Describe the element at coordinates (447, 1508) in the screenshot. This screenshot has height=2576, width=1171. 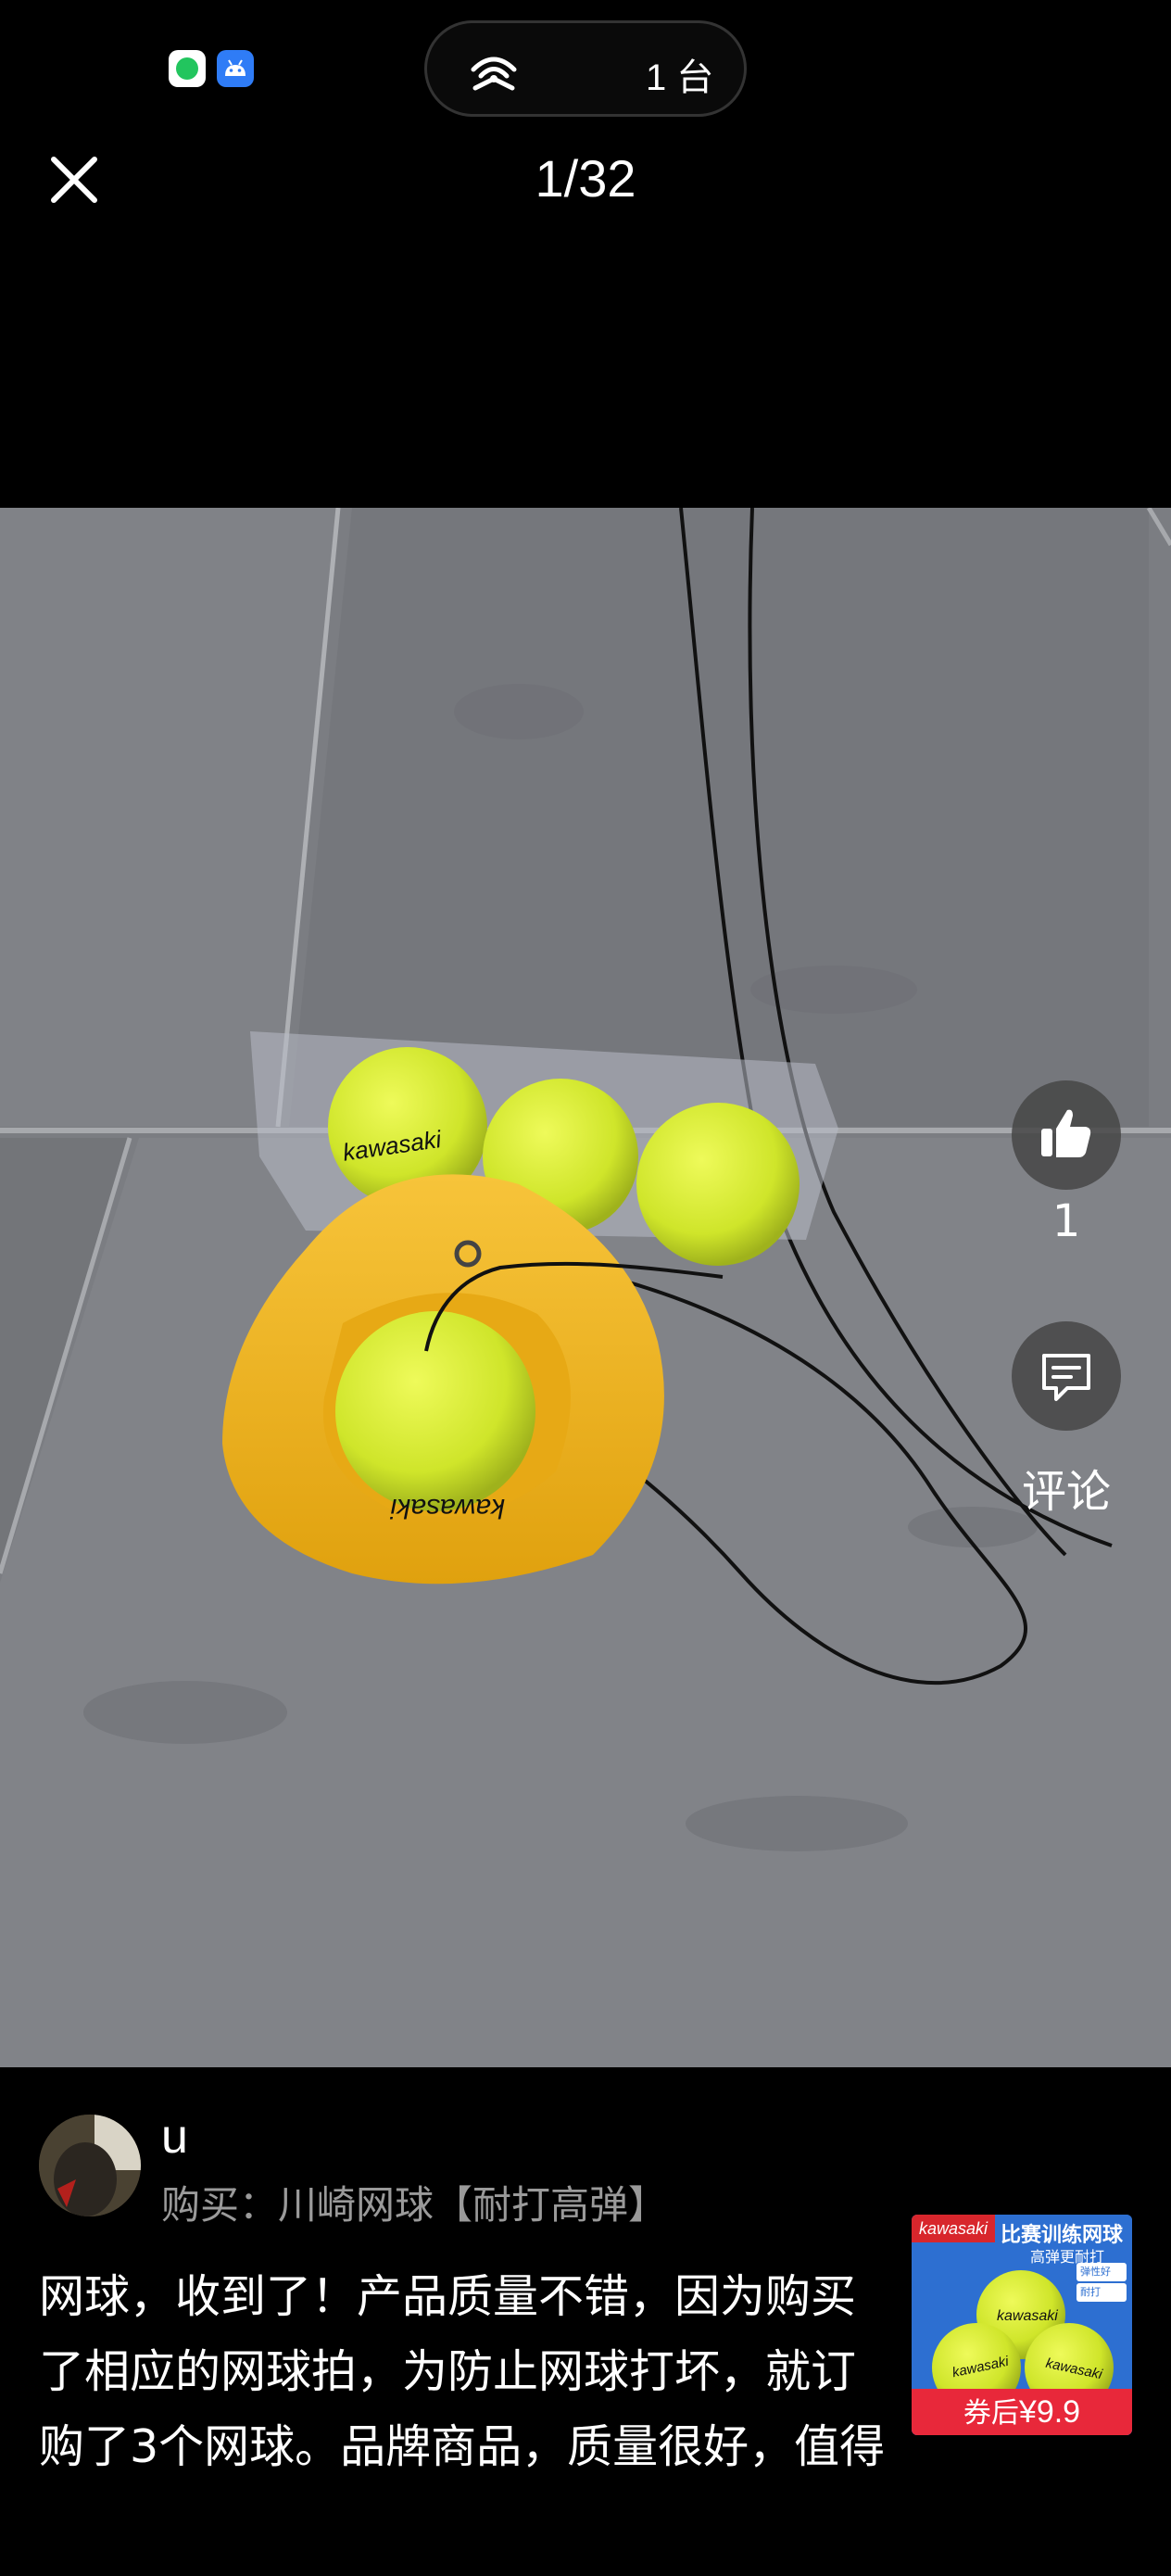
I see `svg-text: kawasaki` at that location.